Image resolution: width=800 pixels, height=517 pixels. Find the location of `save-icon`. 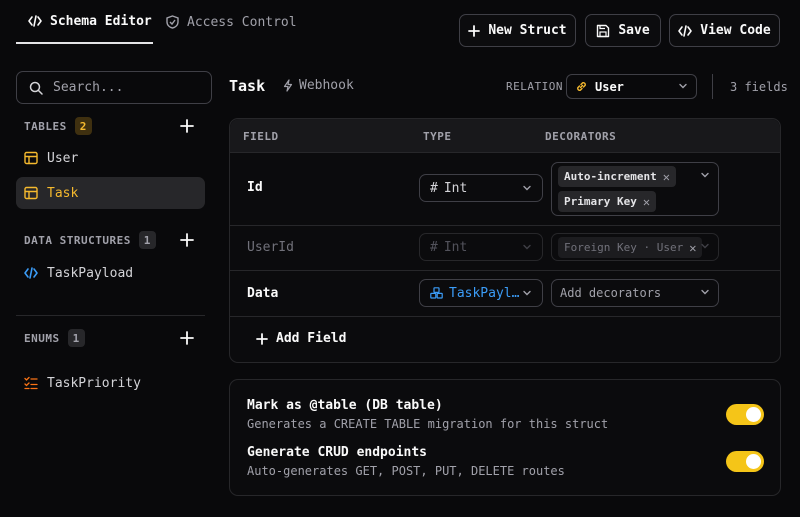

save-icon is located at coordinates (603, 31).